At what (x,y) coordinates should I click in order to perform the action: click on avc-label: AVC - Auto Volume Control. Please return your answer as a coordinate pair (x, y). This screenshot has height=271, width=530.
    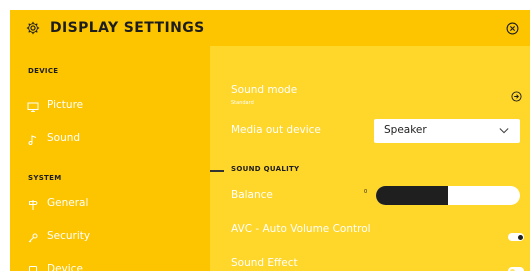
    Looking at the image, I should click on (301, 229).